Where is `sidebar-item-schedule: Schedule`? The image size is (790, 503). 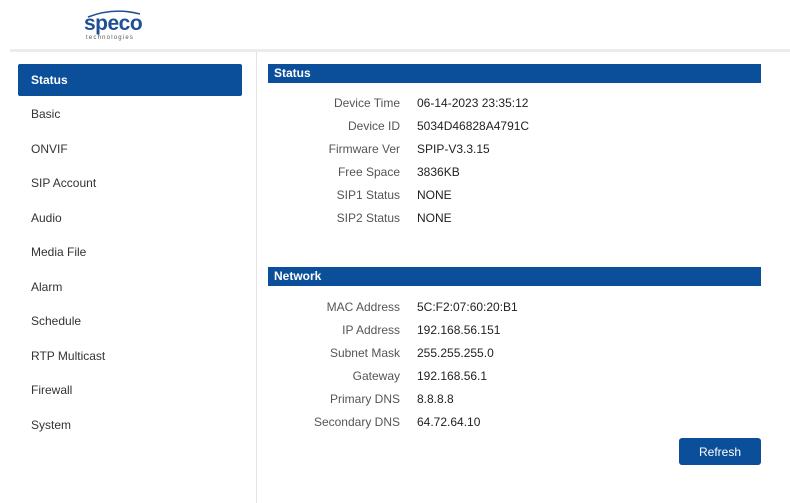
sidebar-item-schedule: Schedule is located at coordinates (130, 321).